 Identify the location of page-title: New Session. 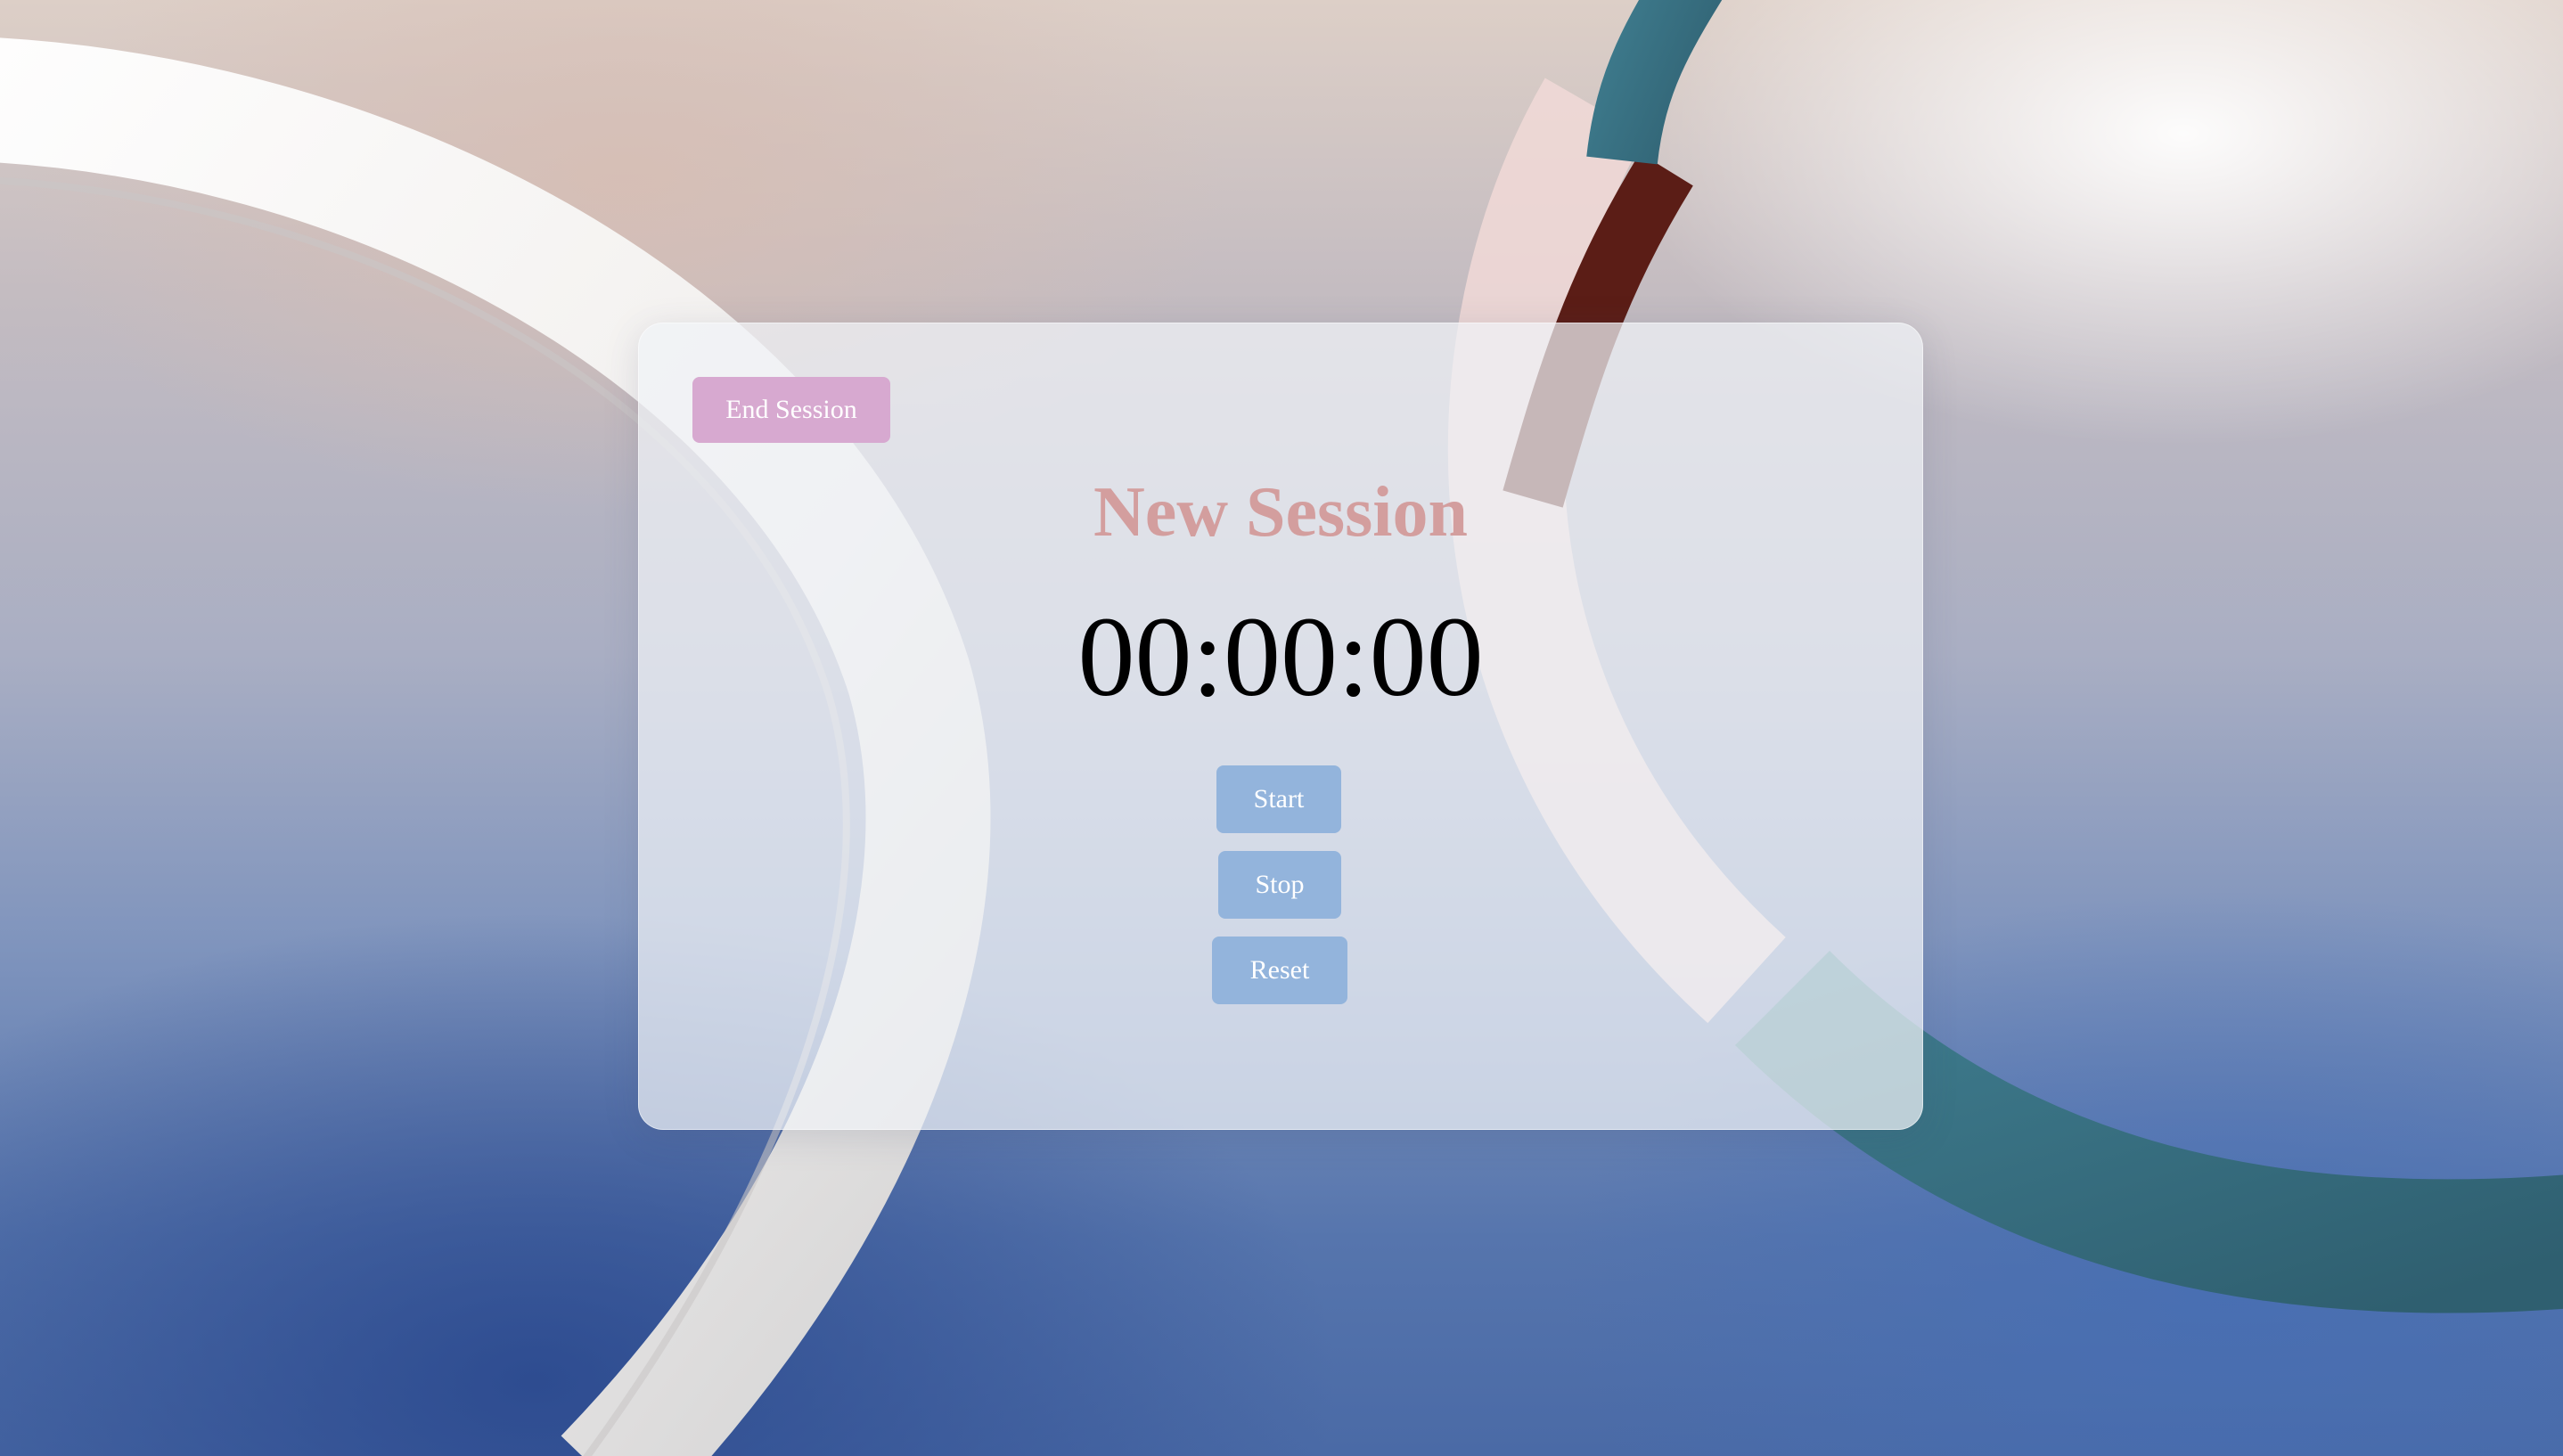
(1281, 512).